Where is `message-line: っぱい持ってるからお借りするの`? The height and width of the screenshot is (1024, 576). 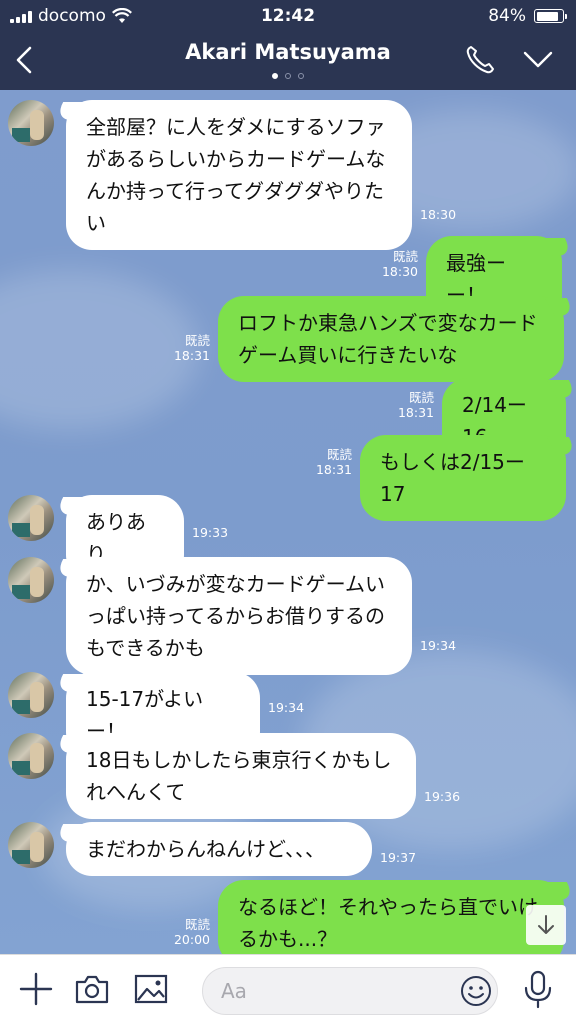 message-line: っぱい持ってるからお借りするの is located at coordinates (235, 616).